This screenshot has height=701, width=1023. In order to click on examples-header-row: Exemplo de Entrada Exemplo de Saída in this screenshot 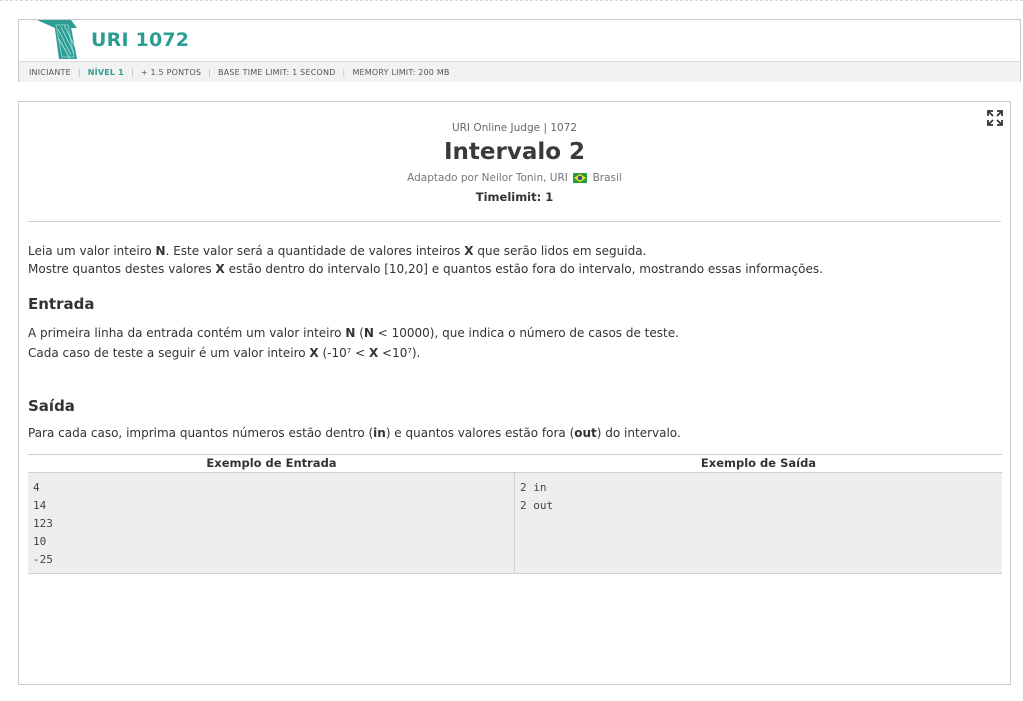, I will do `click(515, 464)`.